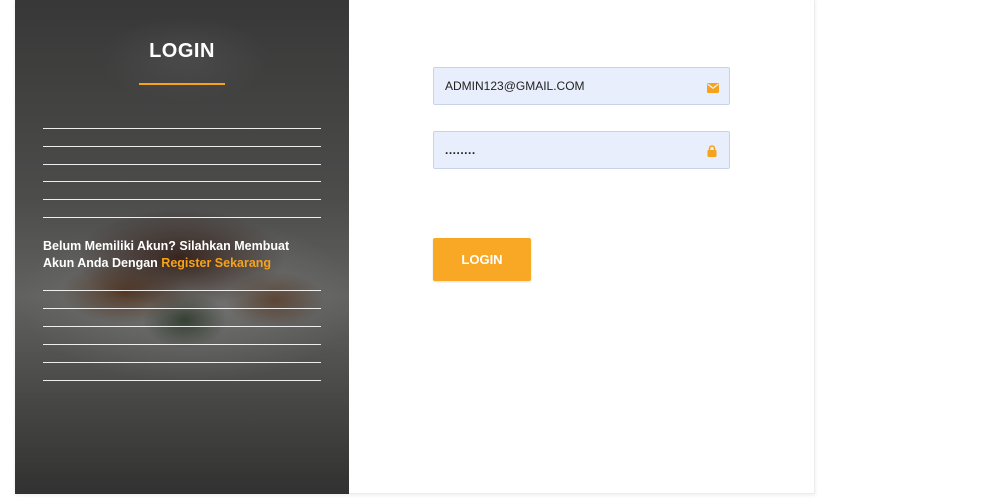  I want to click on envelope-icon, so click(713, 86).